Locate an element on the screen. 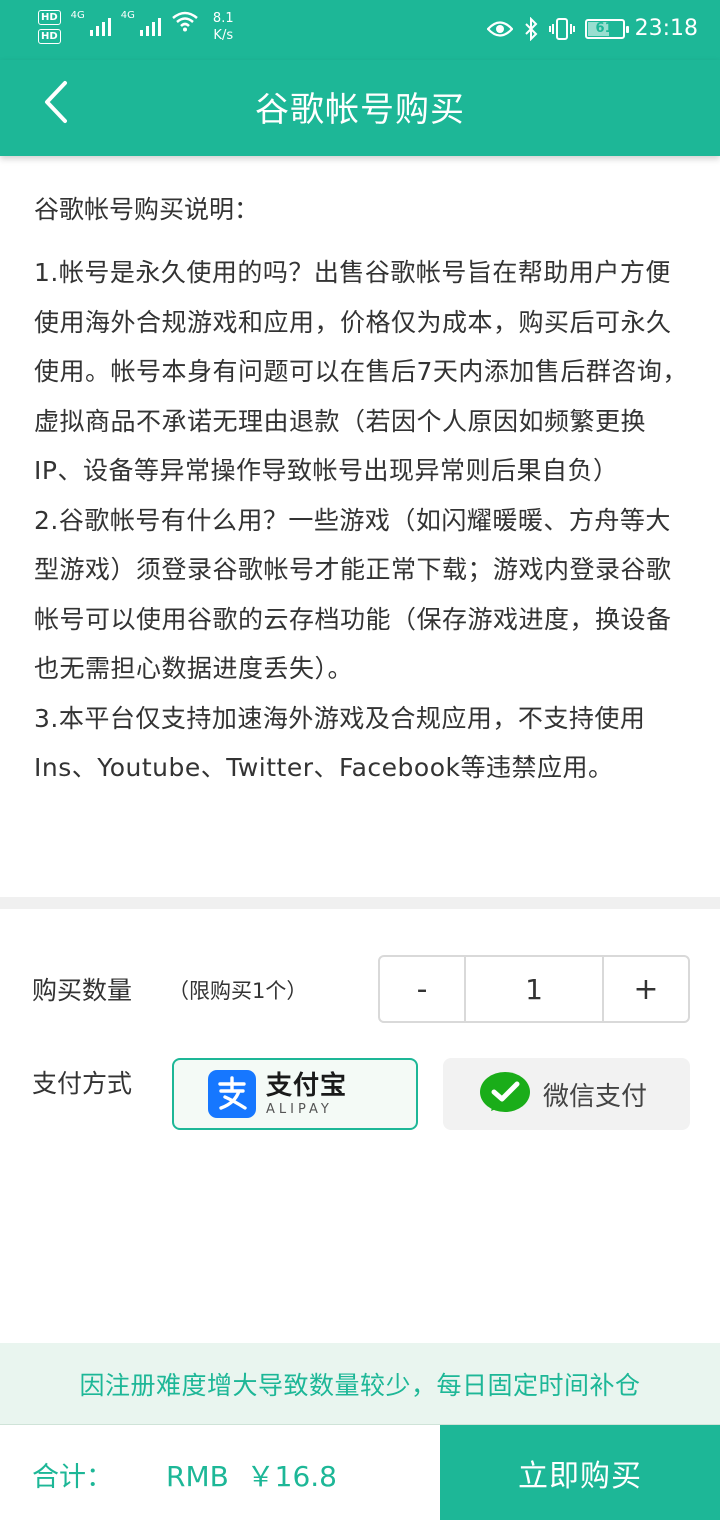  alipay-wordmark: 支付宝 ALIPAY is located at coordinates (306, 1094).